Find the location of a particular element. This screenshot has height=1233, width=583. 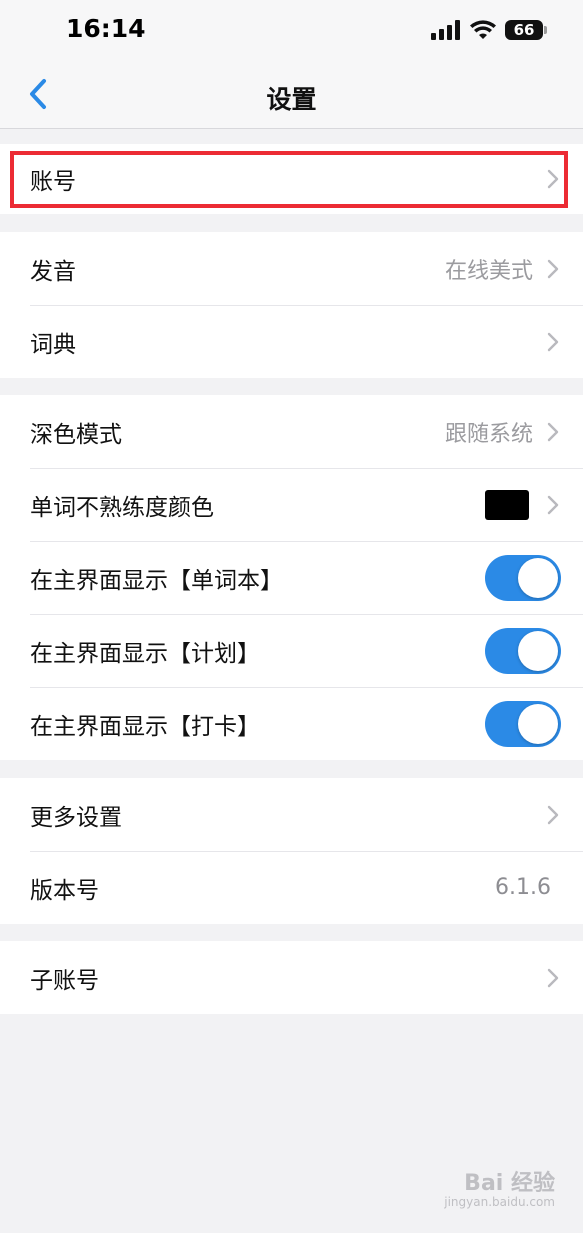

toggle-switch-checkin is located at coordinates (523, 723).